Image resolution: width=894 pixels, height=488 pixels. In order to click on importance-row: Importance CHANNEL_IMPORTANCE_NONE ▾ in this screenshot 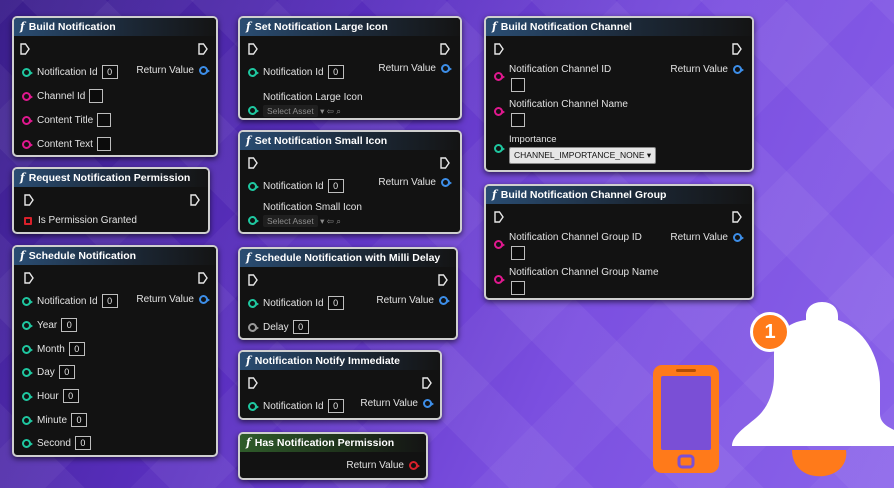, I will do `click(575, 149)`.